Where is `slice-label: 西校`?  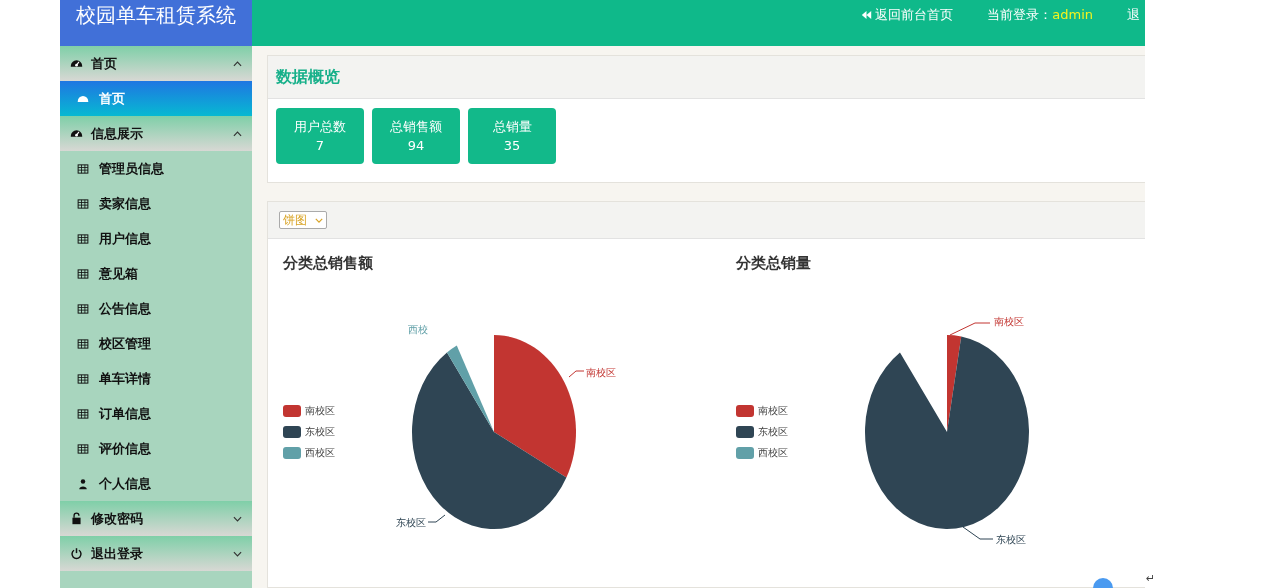 slice-label: 西校 is located at coordinates (418, 329).